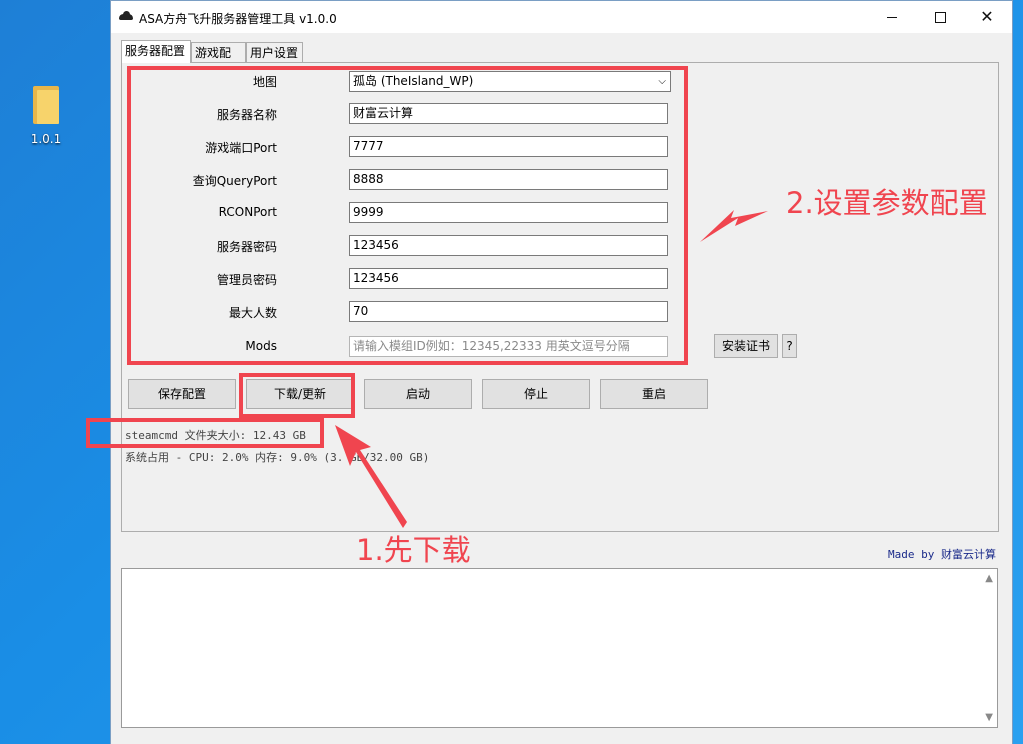  Describe the element at coordinates (238, 19) in the screenshot. I see `window-title: ASA方舟飞升服务器管理工具 v1.0.0` at that location.